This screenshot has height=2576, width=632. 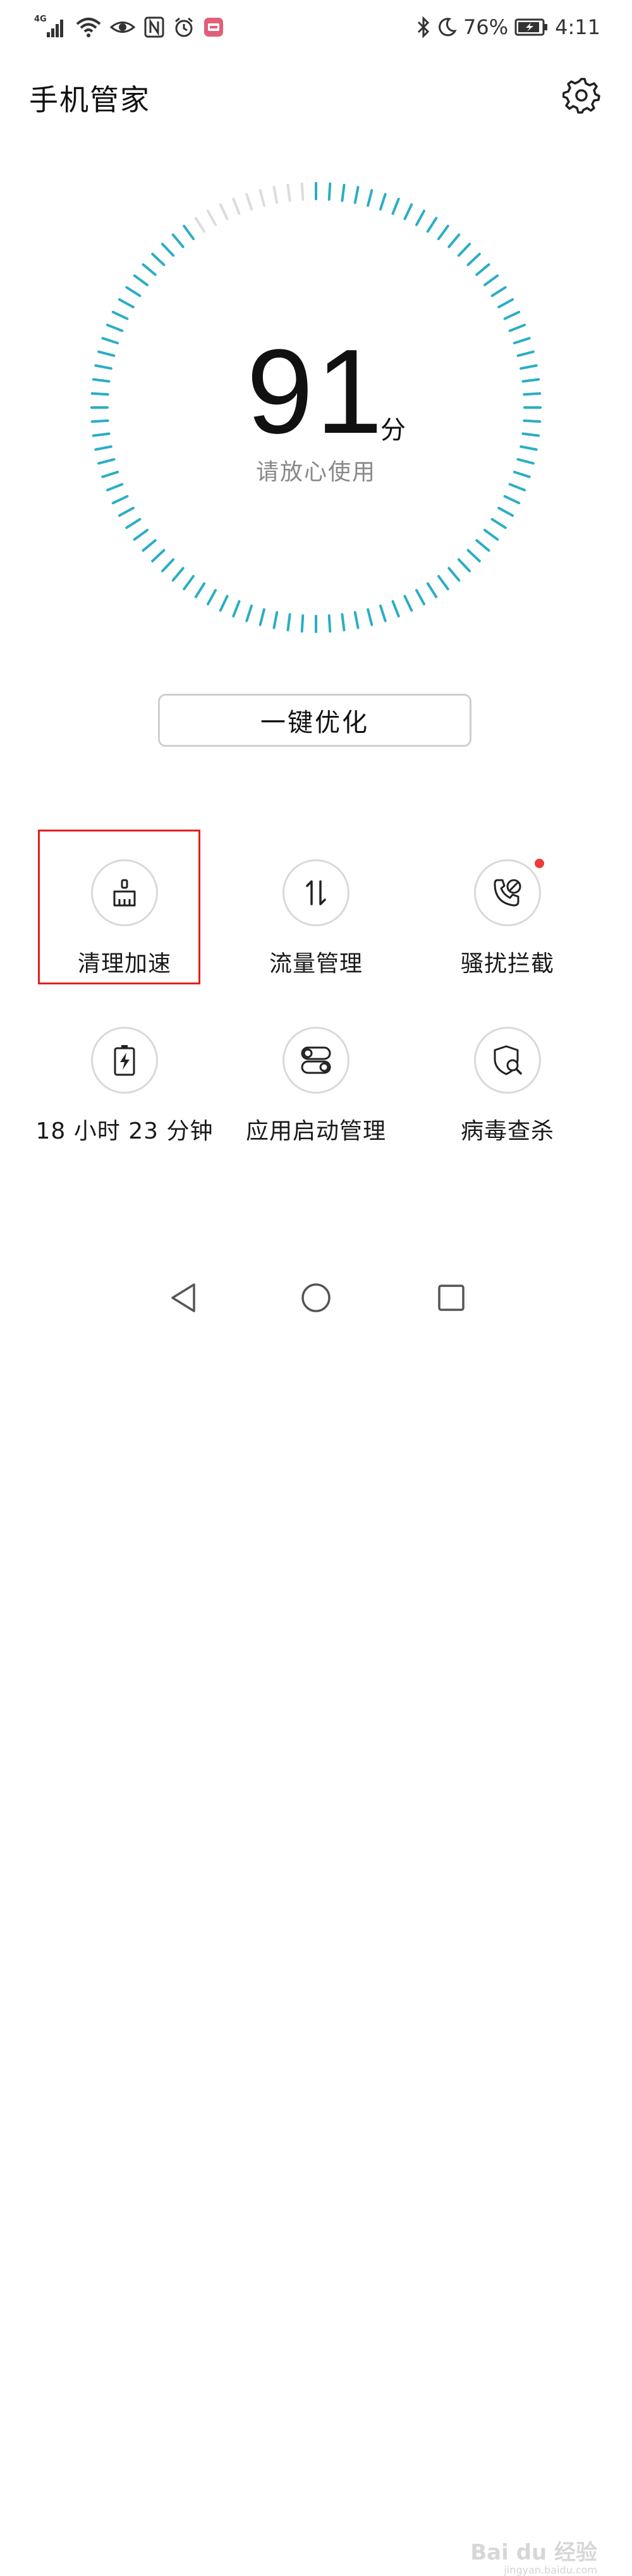 What do you see at coordinates (423, 27) in the screenshot?
I see `bluetooth-icon` at bounding box center [423, 27].